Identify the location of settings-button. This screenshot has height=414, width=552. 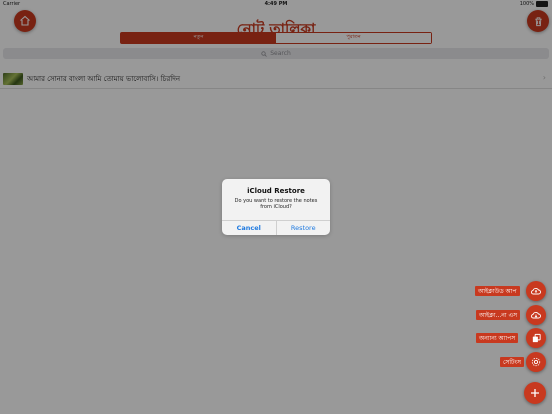
(536, 362).